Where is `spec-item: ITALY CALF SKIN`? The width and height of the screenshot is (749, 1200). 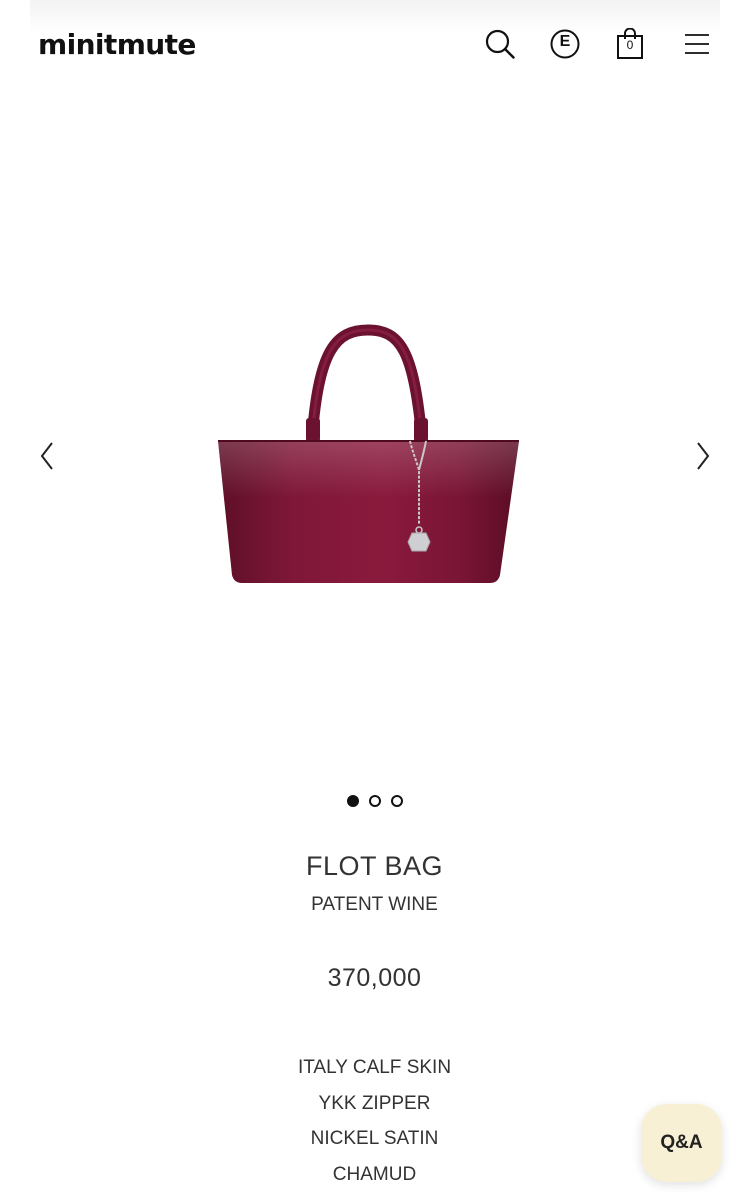
spec-item: ITALY CALF SKIN is located at coordinates (374, 1067).